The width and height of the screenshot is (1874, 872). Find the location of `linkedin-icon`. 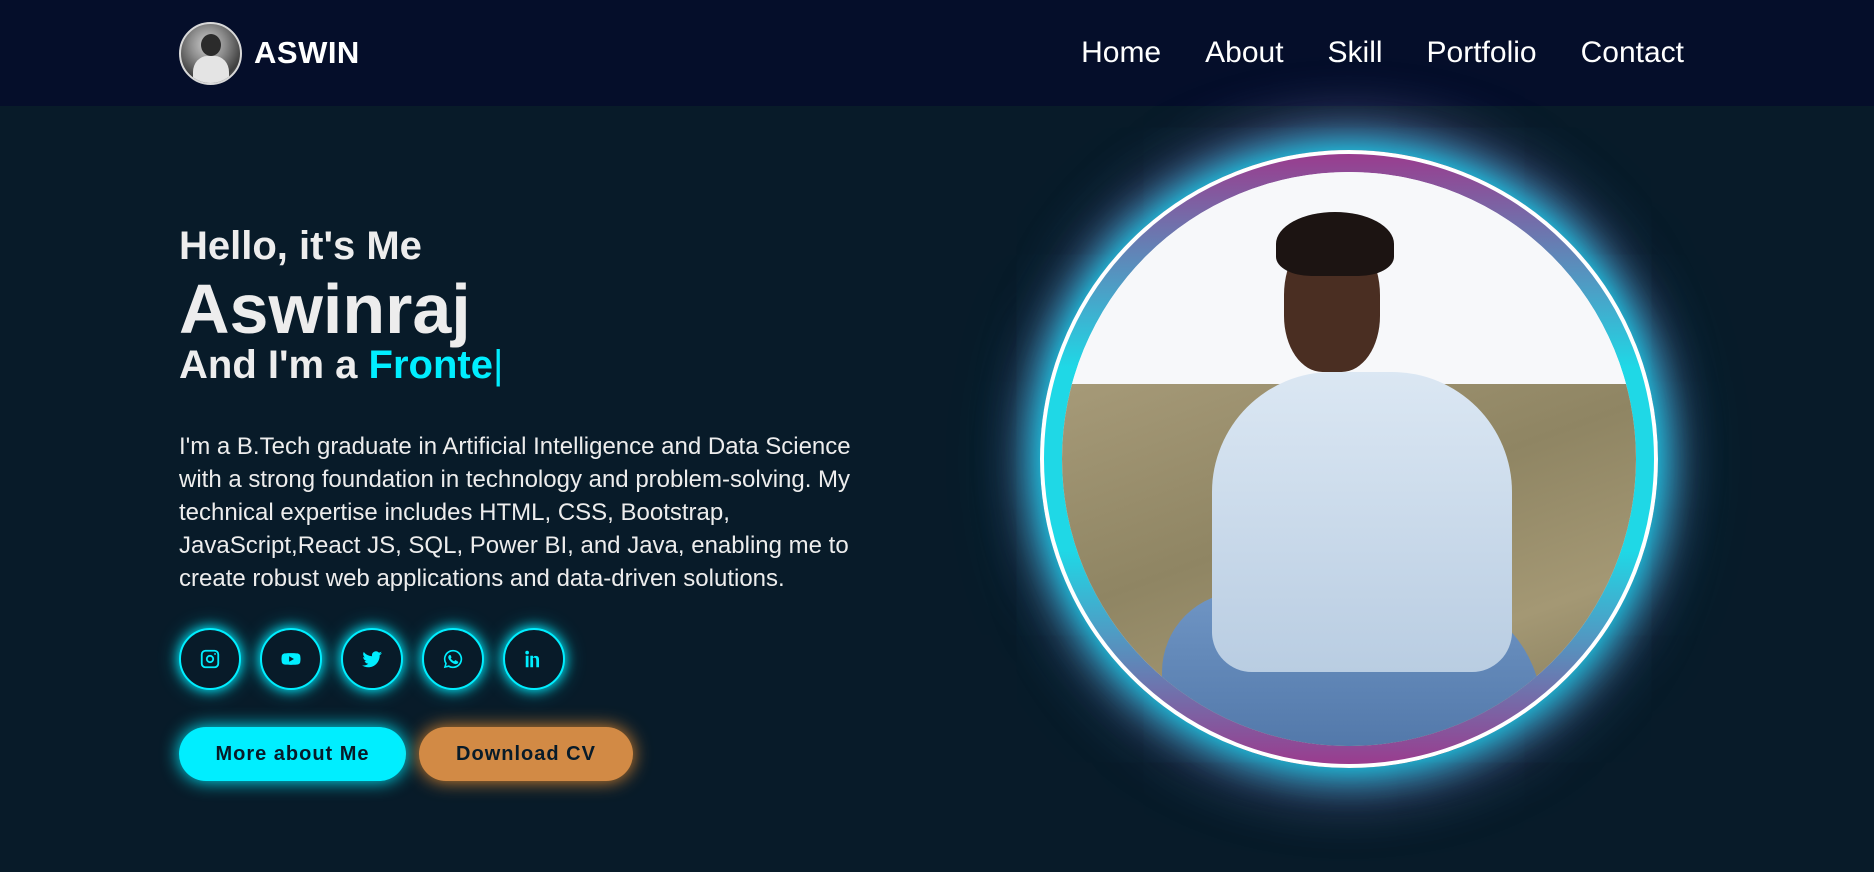

linkedin-icon is located at coordinates (532, 659).